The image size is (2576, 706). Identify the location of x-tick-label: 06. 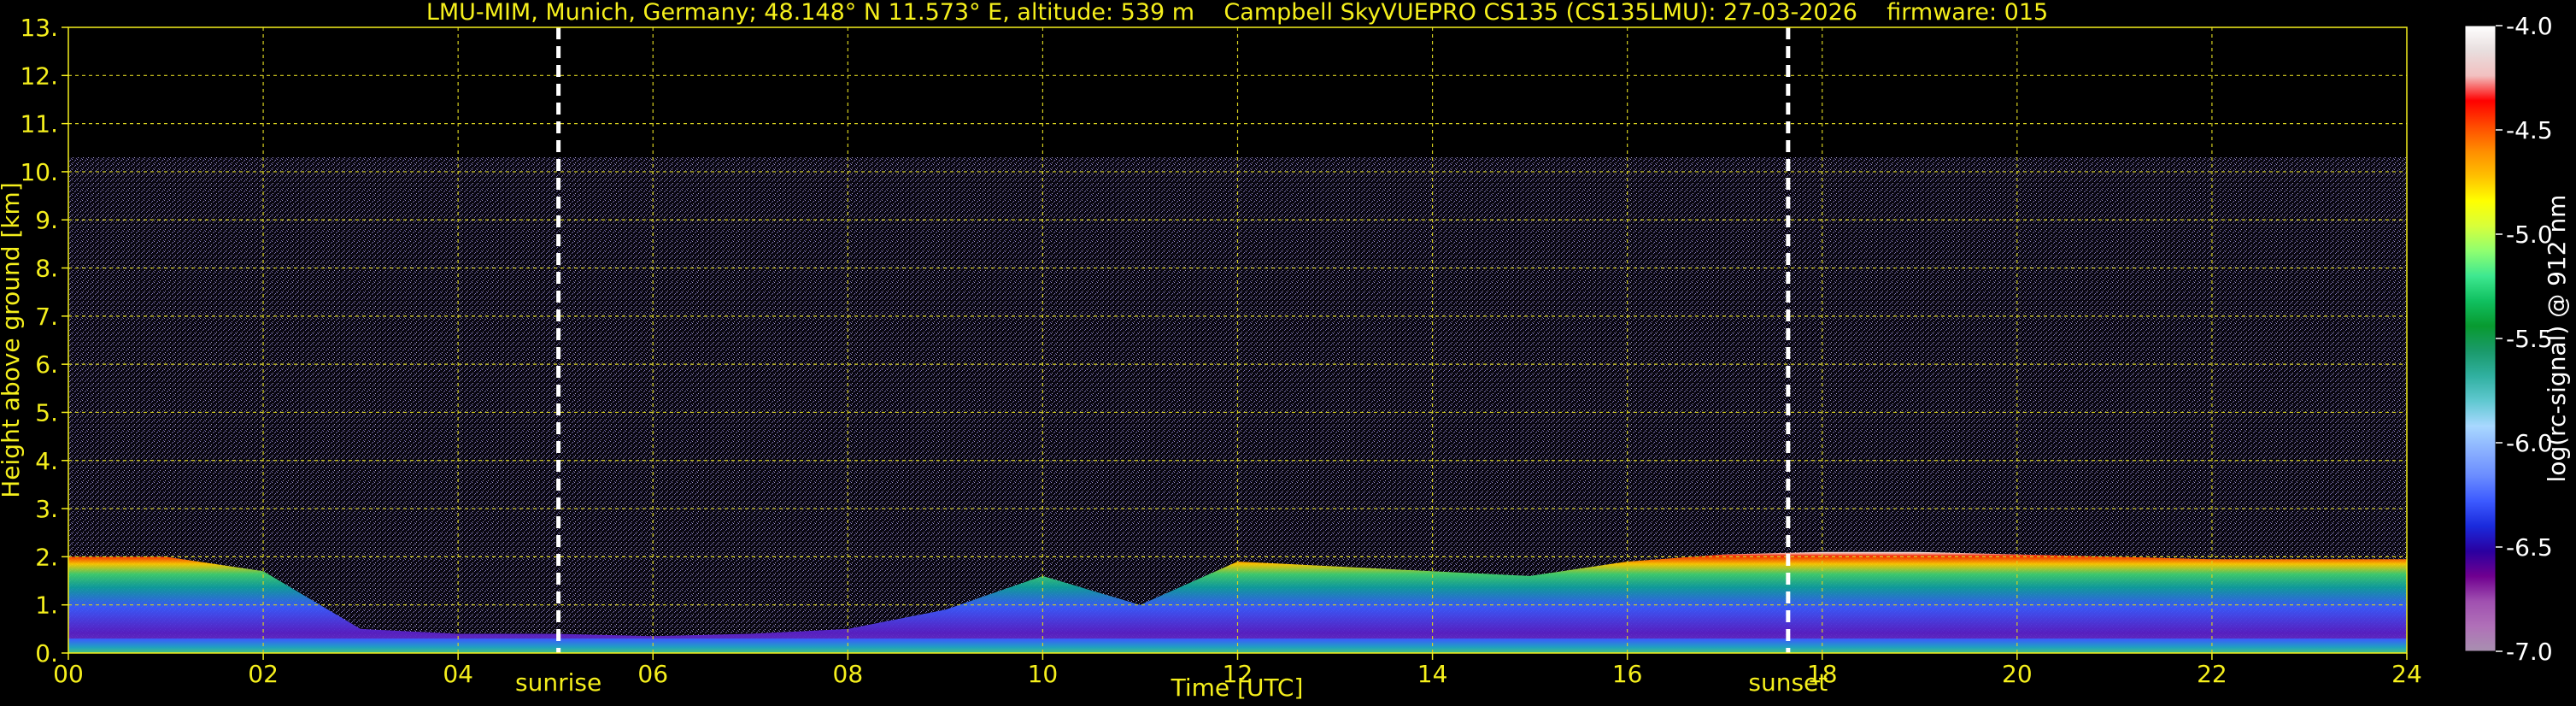
(652, 674).